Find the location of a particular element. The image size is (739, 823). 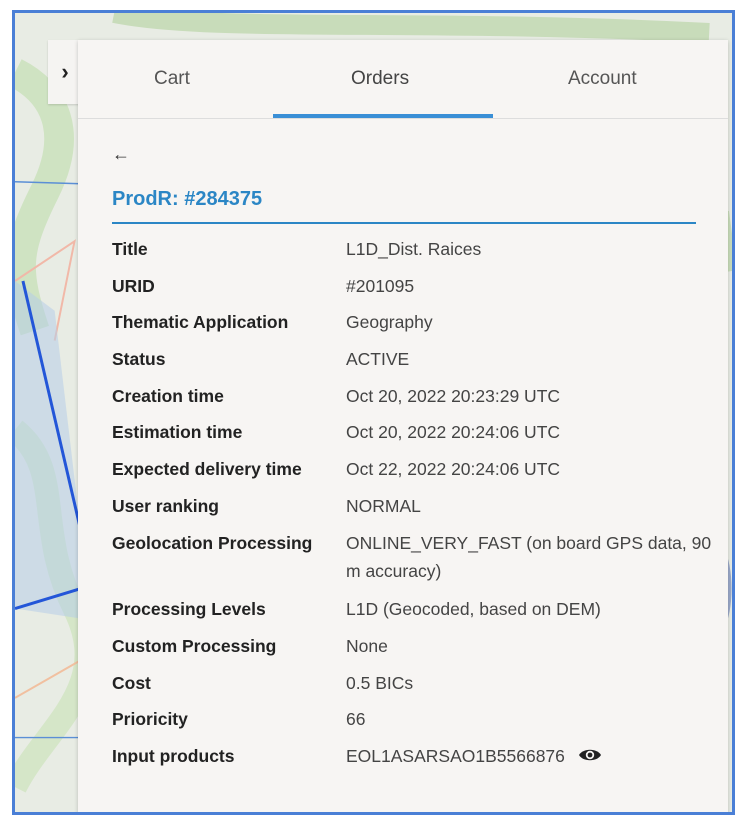

detail-label: Estimation time is located at coordinates (177, 432).